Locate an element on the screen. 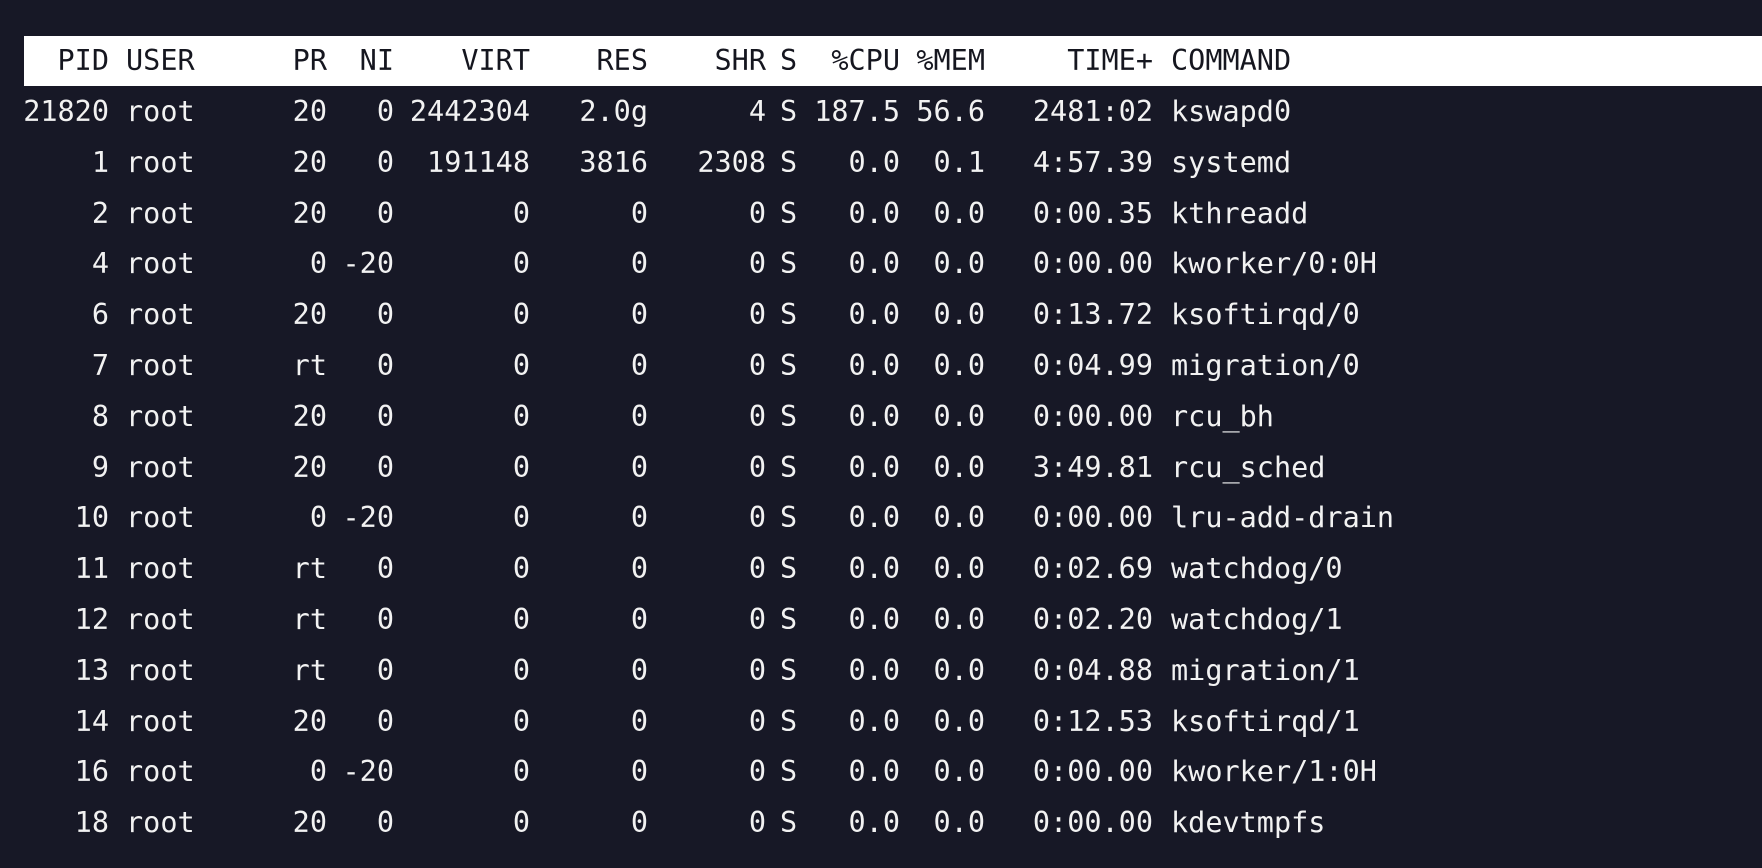 This screenshot has width=1762, height=868. process-row: 9 root 20 0 0 0 0 S 0.0 0.0 3:49.81 rcu_sched is located at coordinates (881, 468).